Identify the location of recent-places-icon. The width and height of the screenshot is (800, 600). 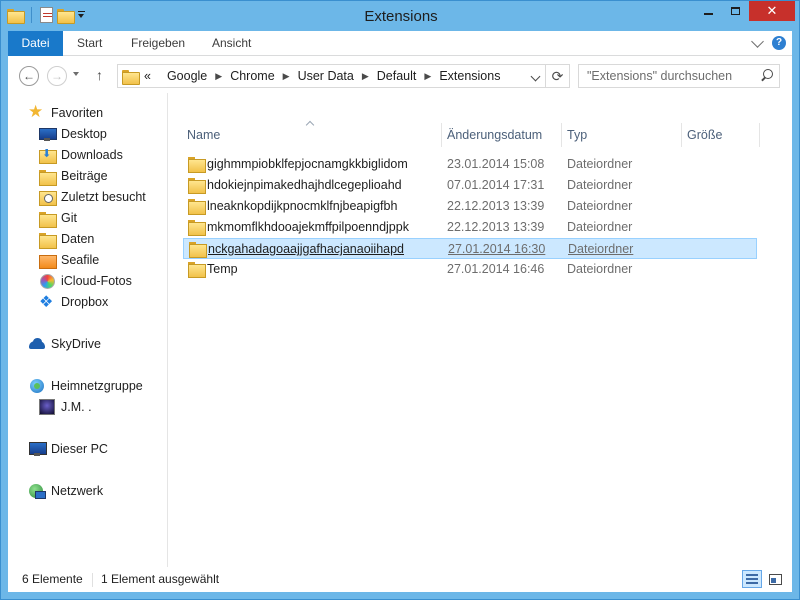
(48, 197).